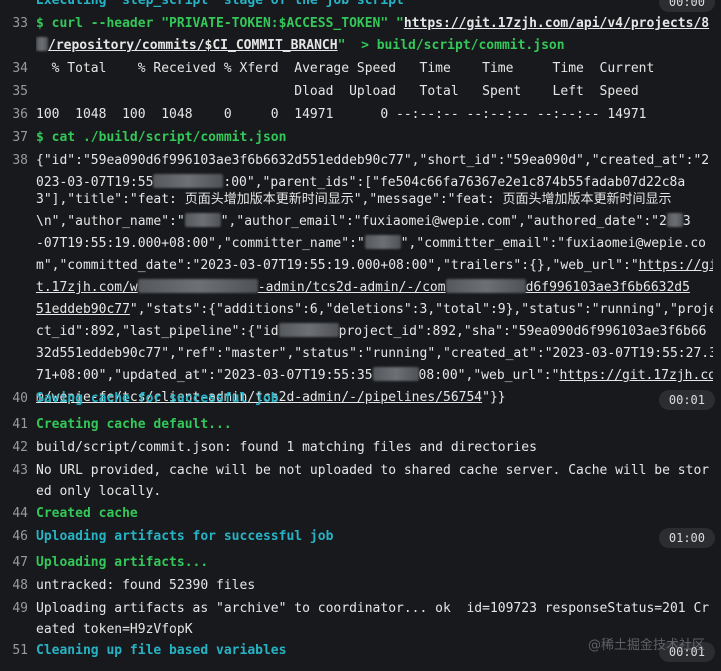  I want to click on line-number: 36, so click(14, 115).